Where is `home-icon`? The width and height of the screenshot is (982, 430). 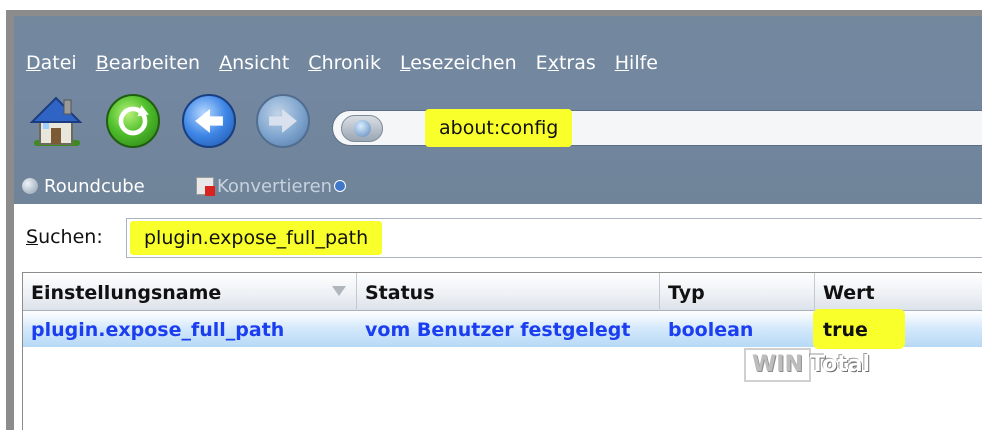
home-icon is located at coordinates (56, 121).